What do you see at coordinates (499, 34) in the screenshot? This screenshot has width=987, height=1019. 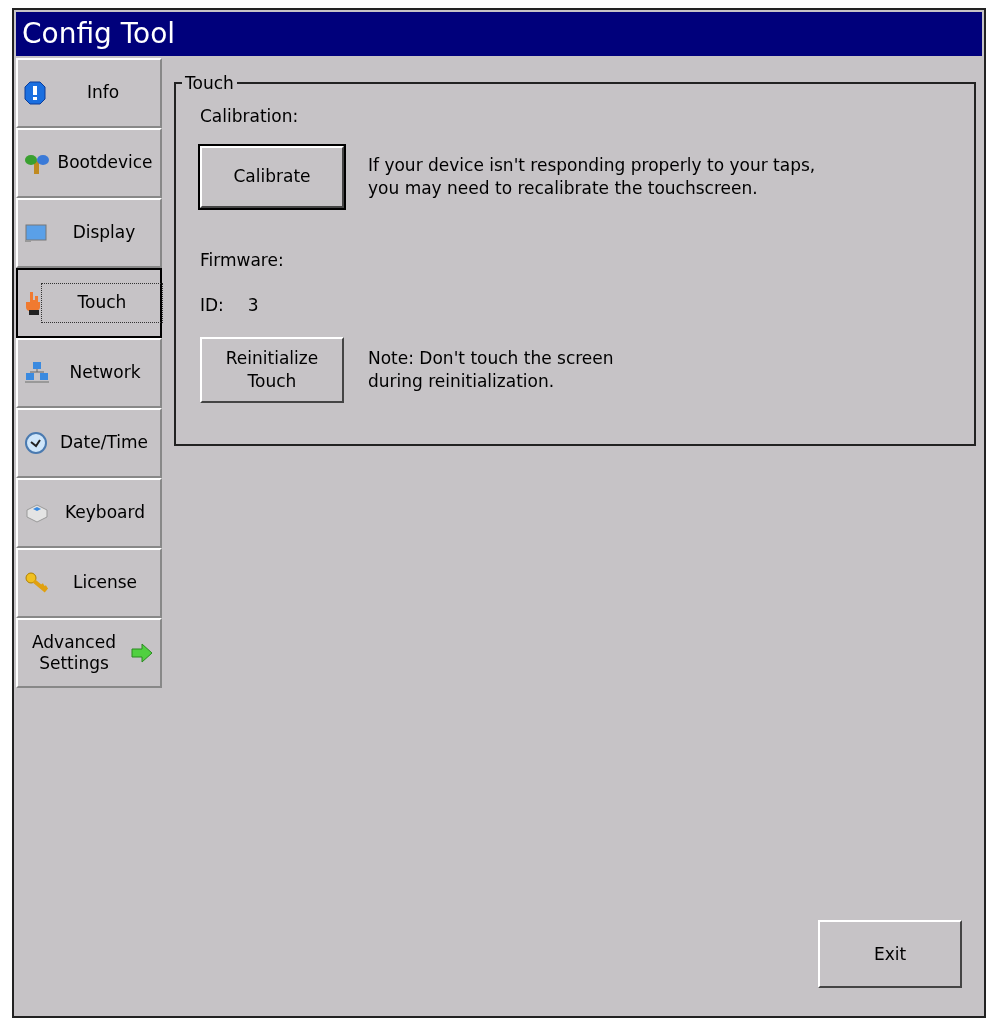 I see `window-title: Config Tool` at bounding box center [499, 34].